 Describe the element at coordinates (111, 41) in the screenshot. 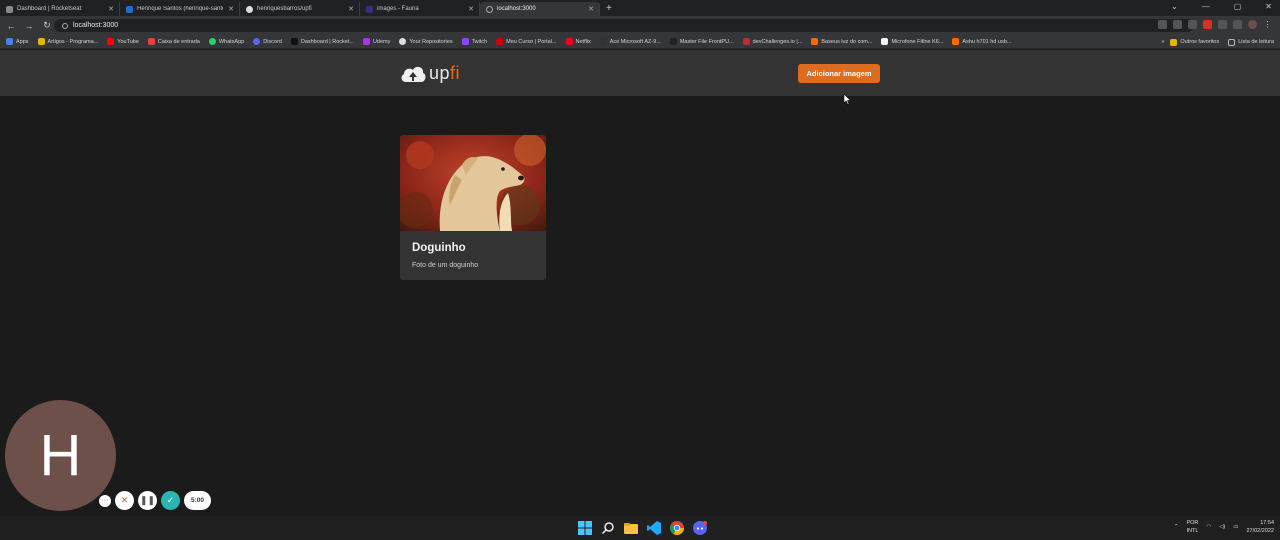

I see `youtube-icon` at that location.